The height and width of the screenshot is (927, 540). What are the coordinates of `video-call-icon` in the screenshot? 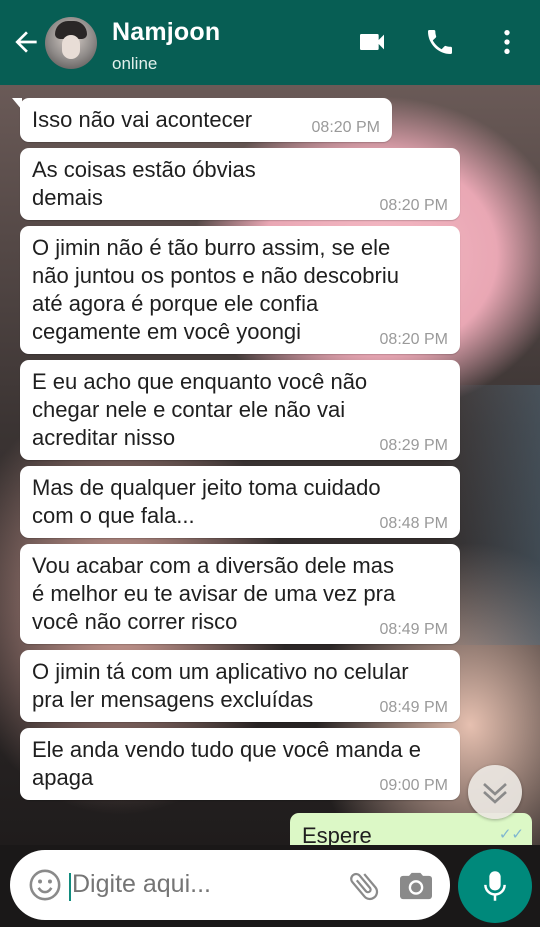 It's located at (372, 42).